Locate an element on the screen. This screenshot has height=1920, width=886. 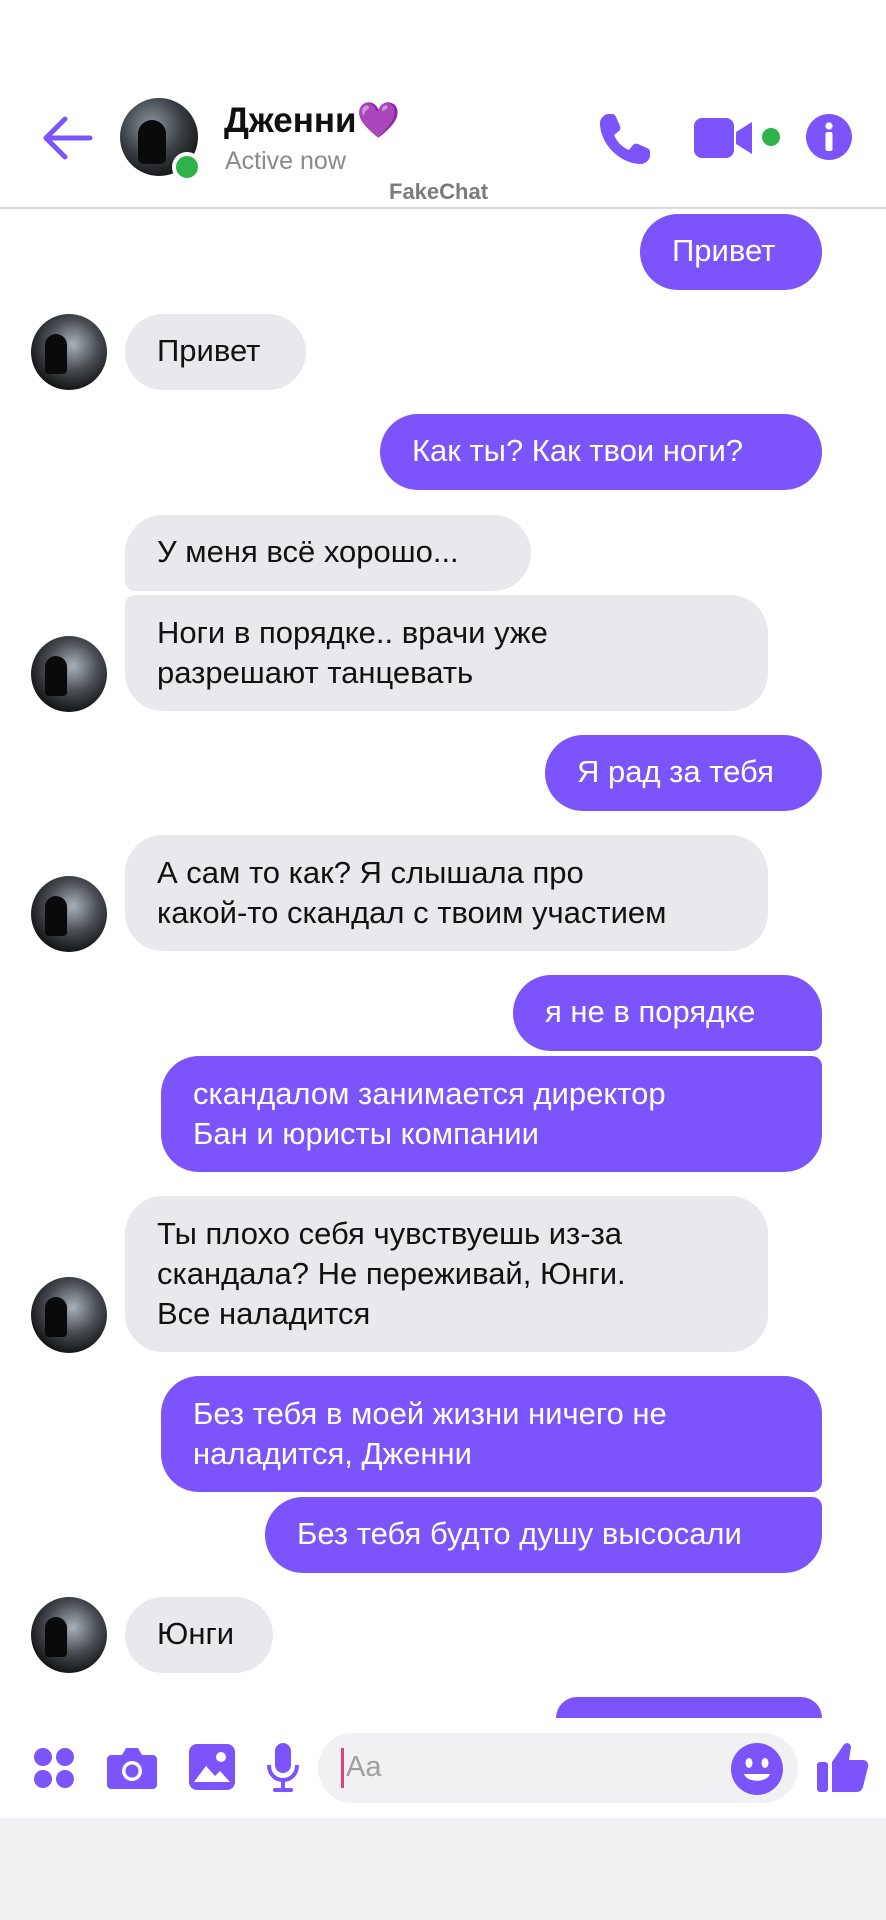
message-outgoing: я не в порядке is located at coordinates (667, 1013).